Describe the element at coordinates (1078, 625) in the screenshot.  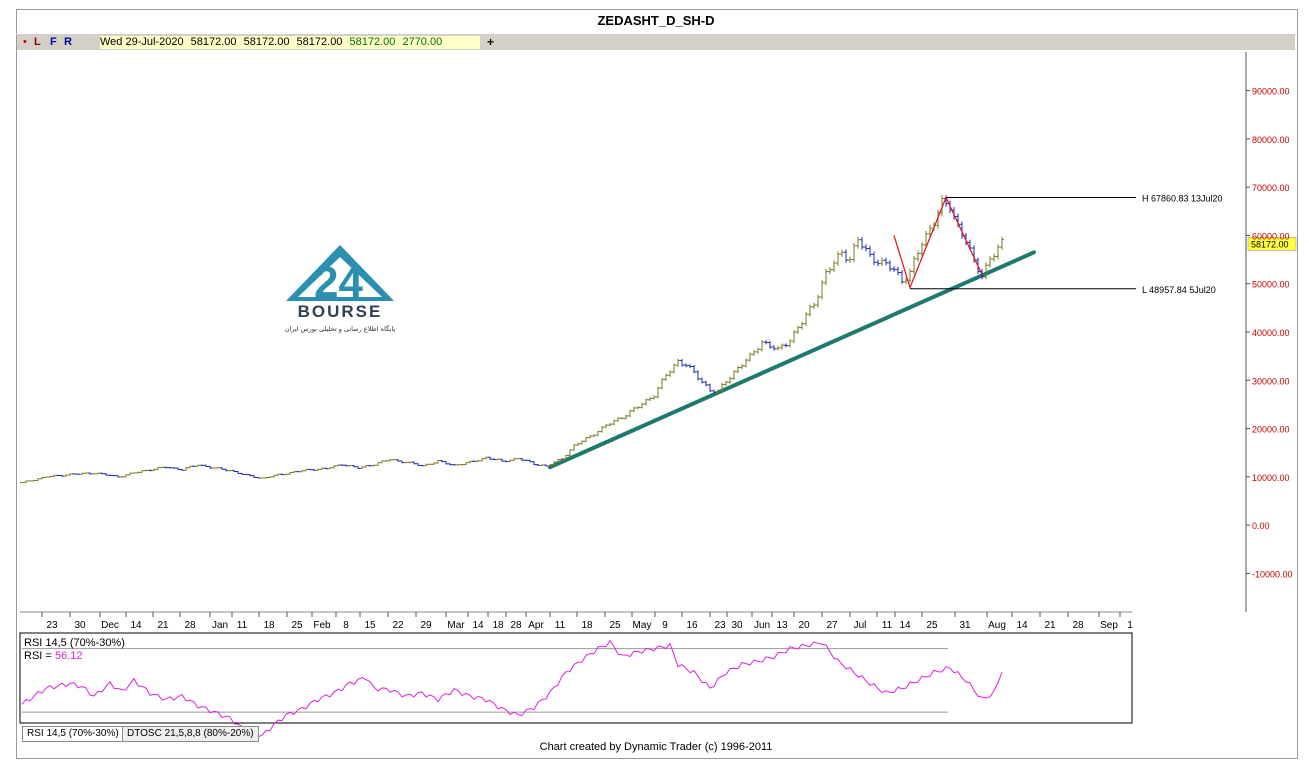
I see `x-tick-label: 28` at that location.